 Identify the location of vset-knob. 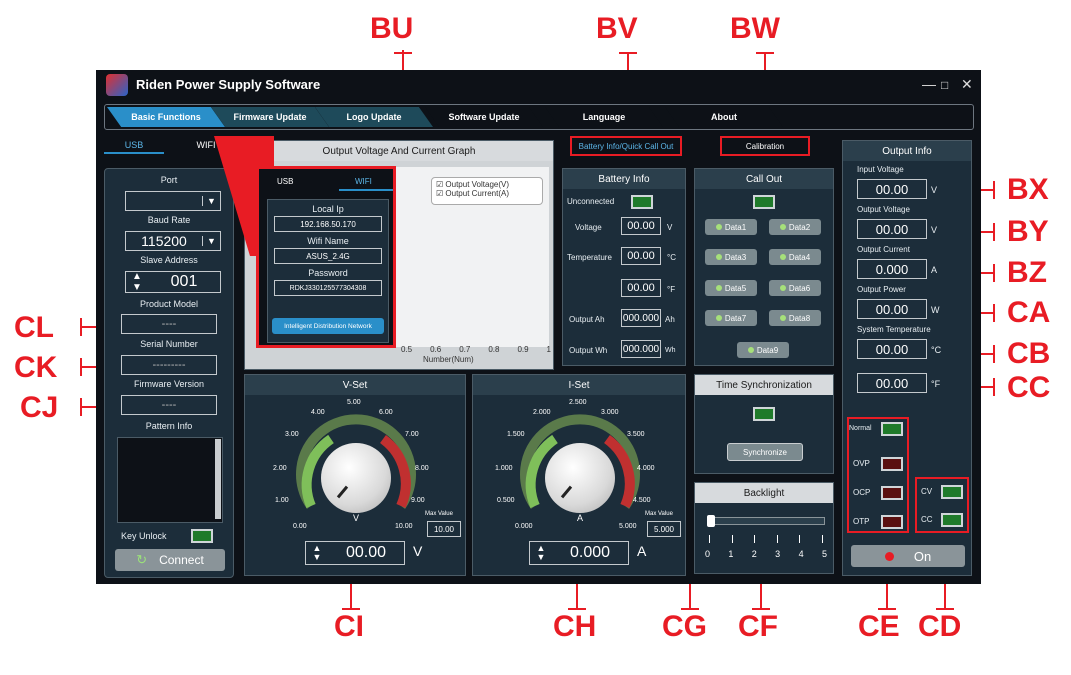
(356, 478).